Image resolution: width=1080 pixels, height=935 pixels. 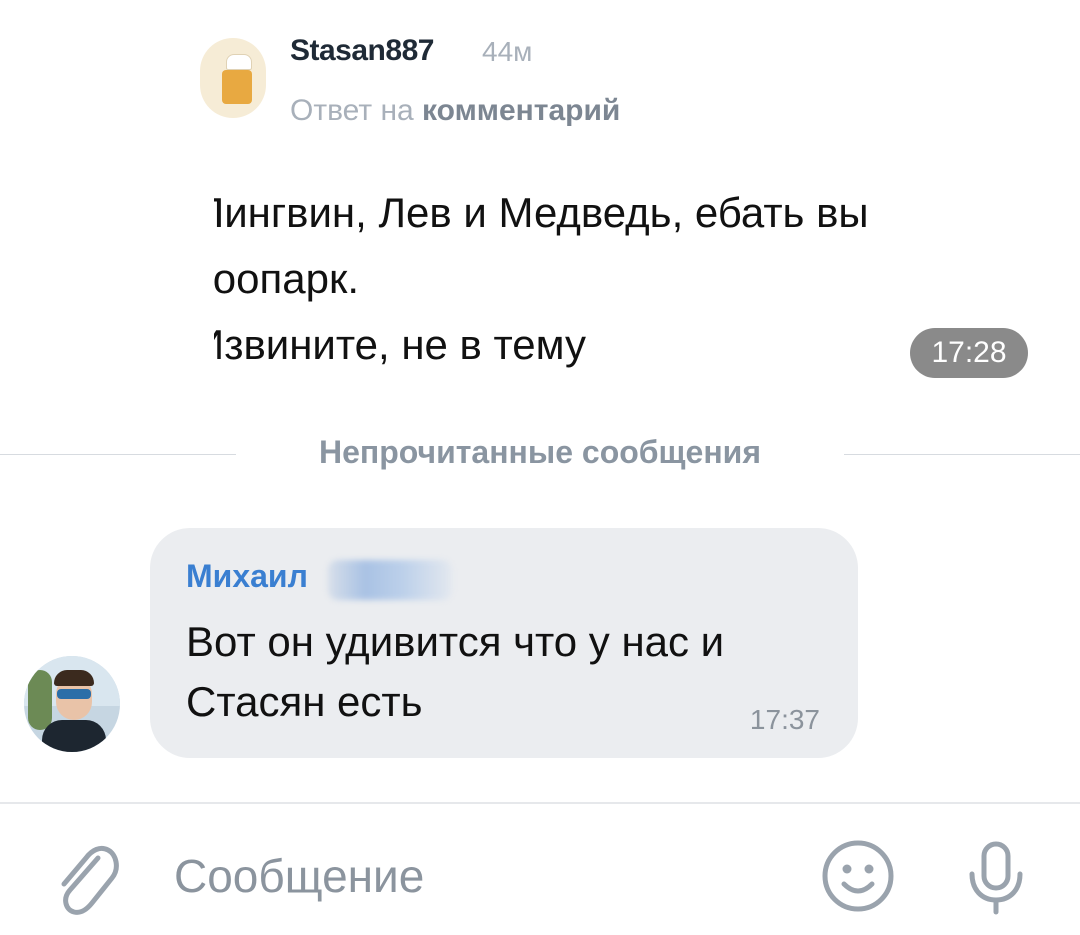 I want to click on reply-prefix: Ответ на, so click(x=352, y=110).